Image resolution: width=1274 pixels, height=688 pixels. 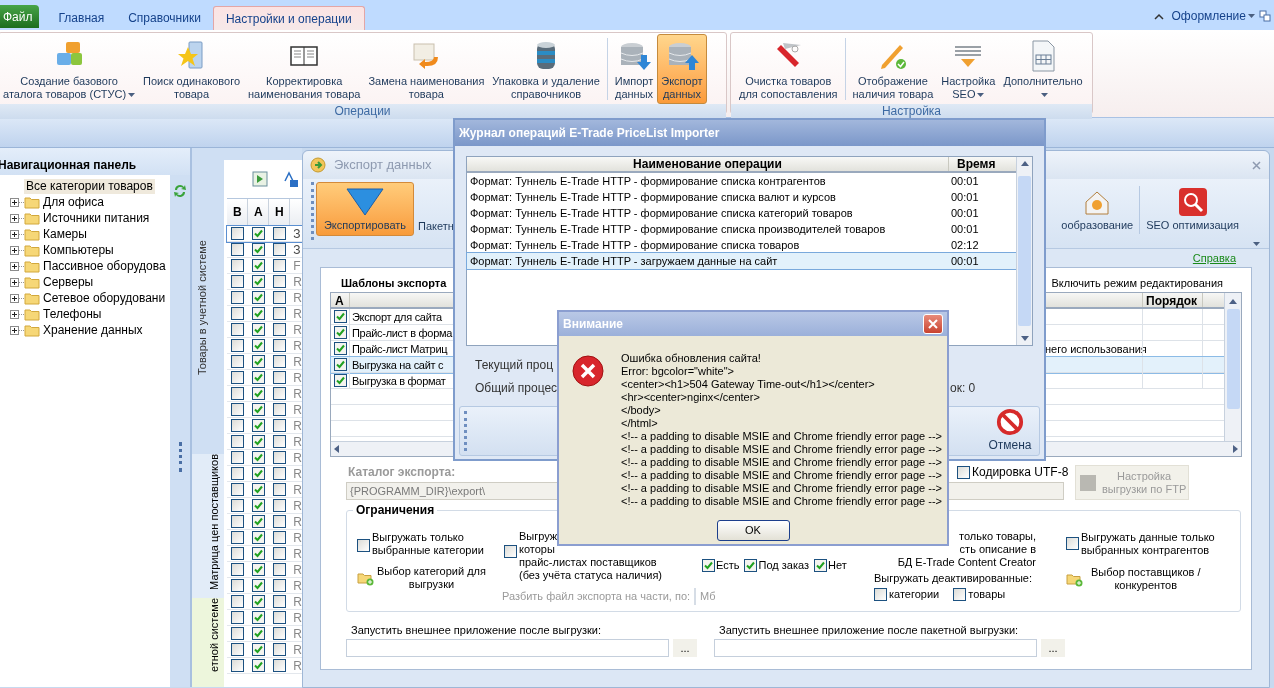 I want to click on ribbon-button: Экспорт данных, so click(x=682, y=69).